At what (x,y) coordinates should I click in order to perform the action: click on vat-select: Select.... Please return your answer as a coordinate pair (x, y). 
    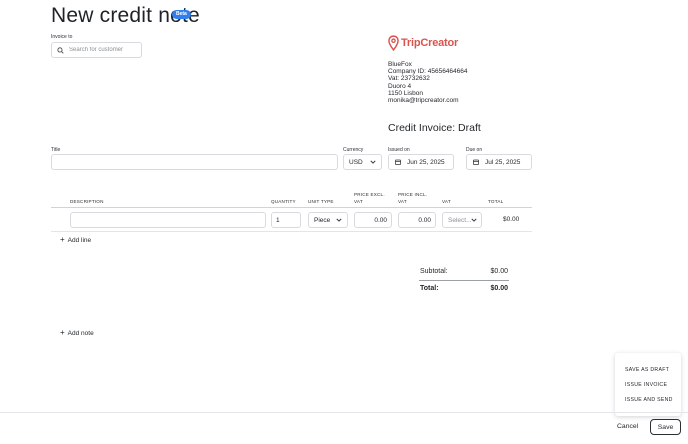
    Looking at the image, I should click on (462, 220).